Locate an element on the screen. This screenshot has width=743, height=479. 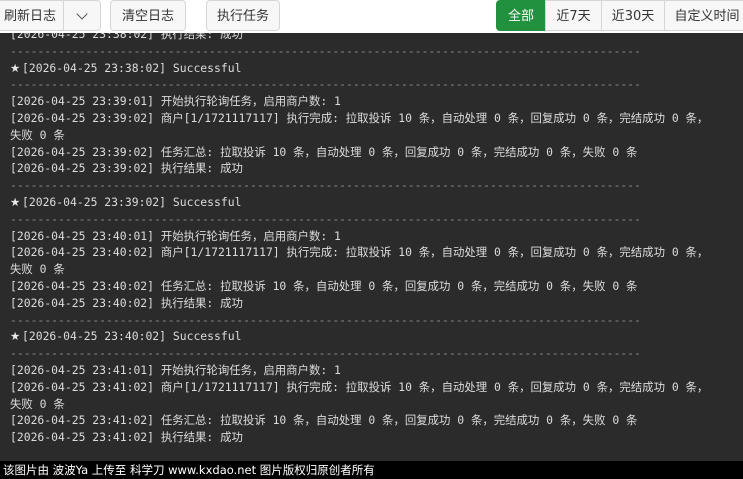
filter-custom-time-button: 自定义时间 is located at coordinates (703, 15).